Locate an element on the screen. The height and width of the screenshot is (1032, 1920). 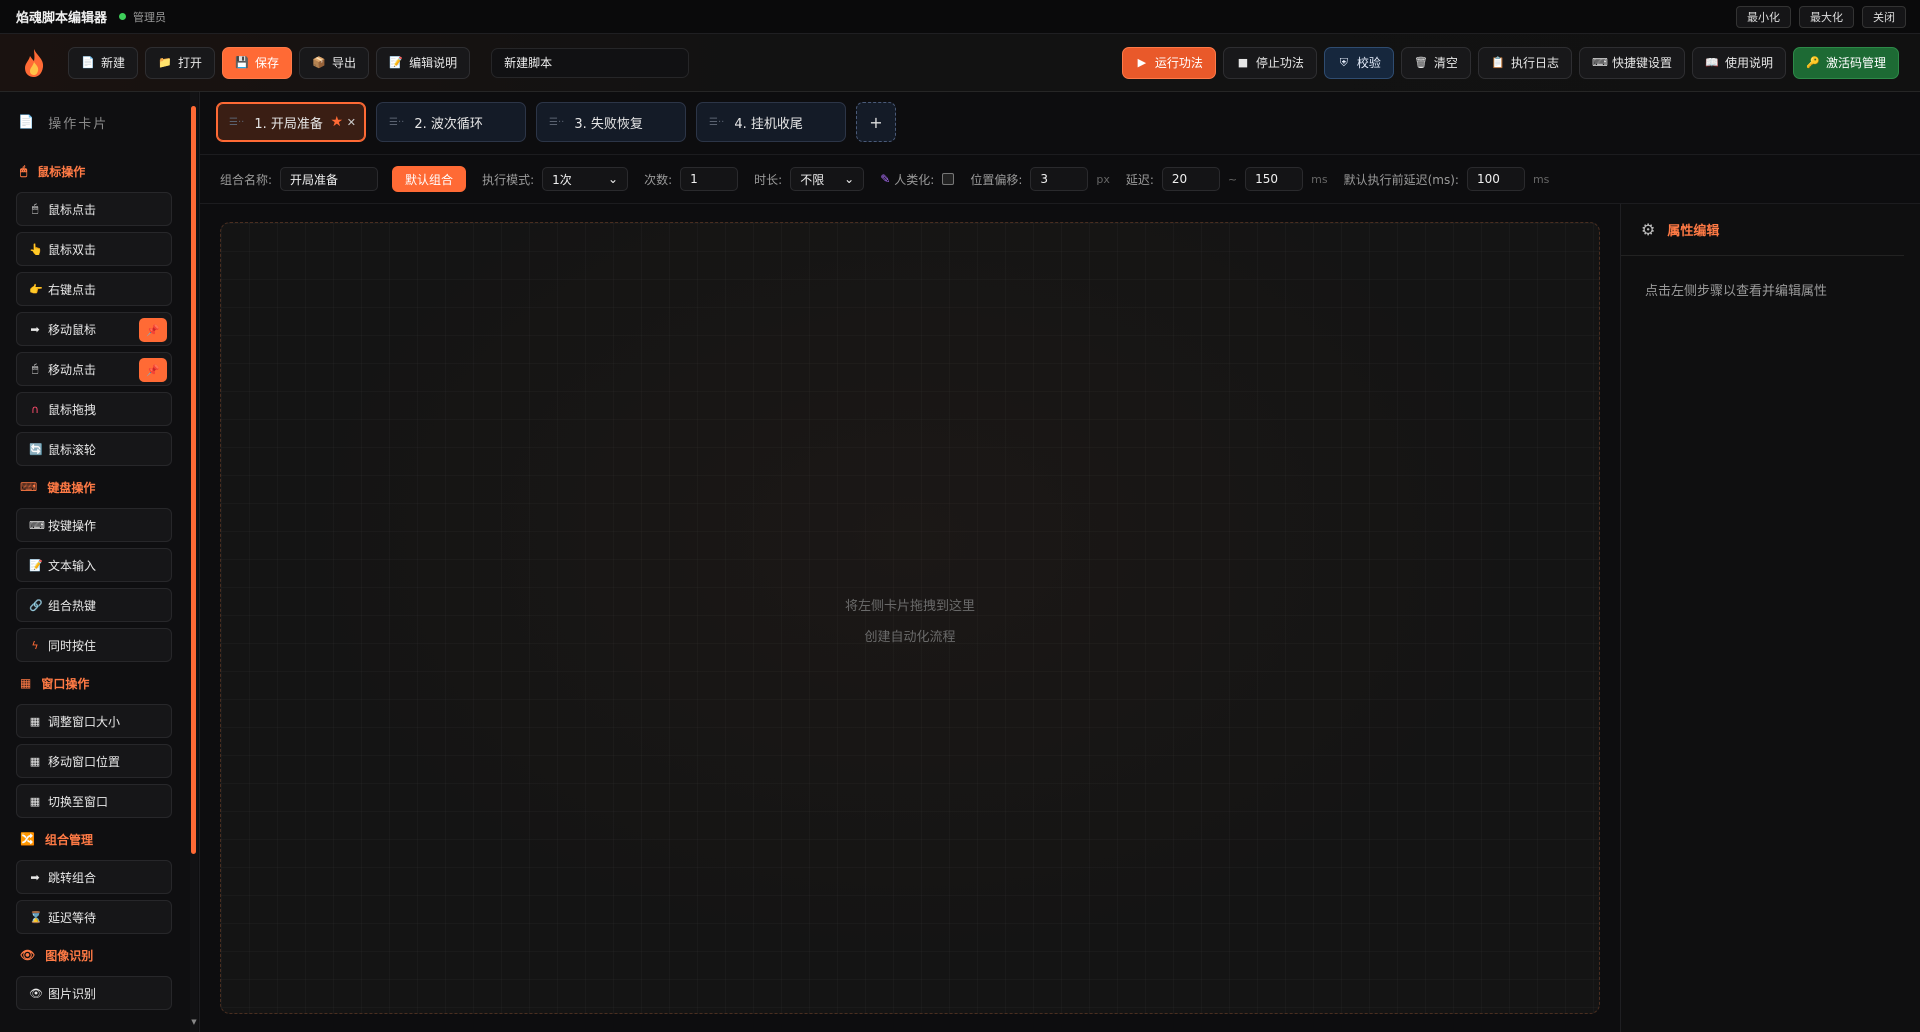
maximize-button: 最大化 is located at coordinates (1826, 17).